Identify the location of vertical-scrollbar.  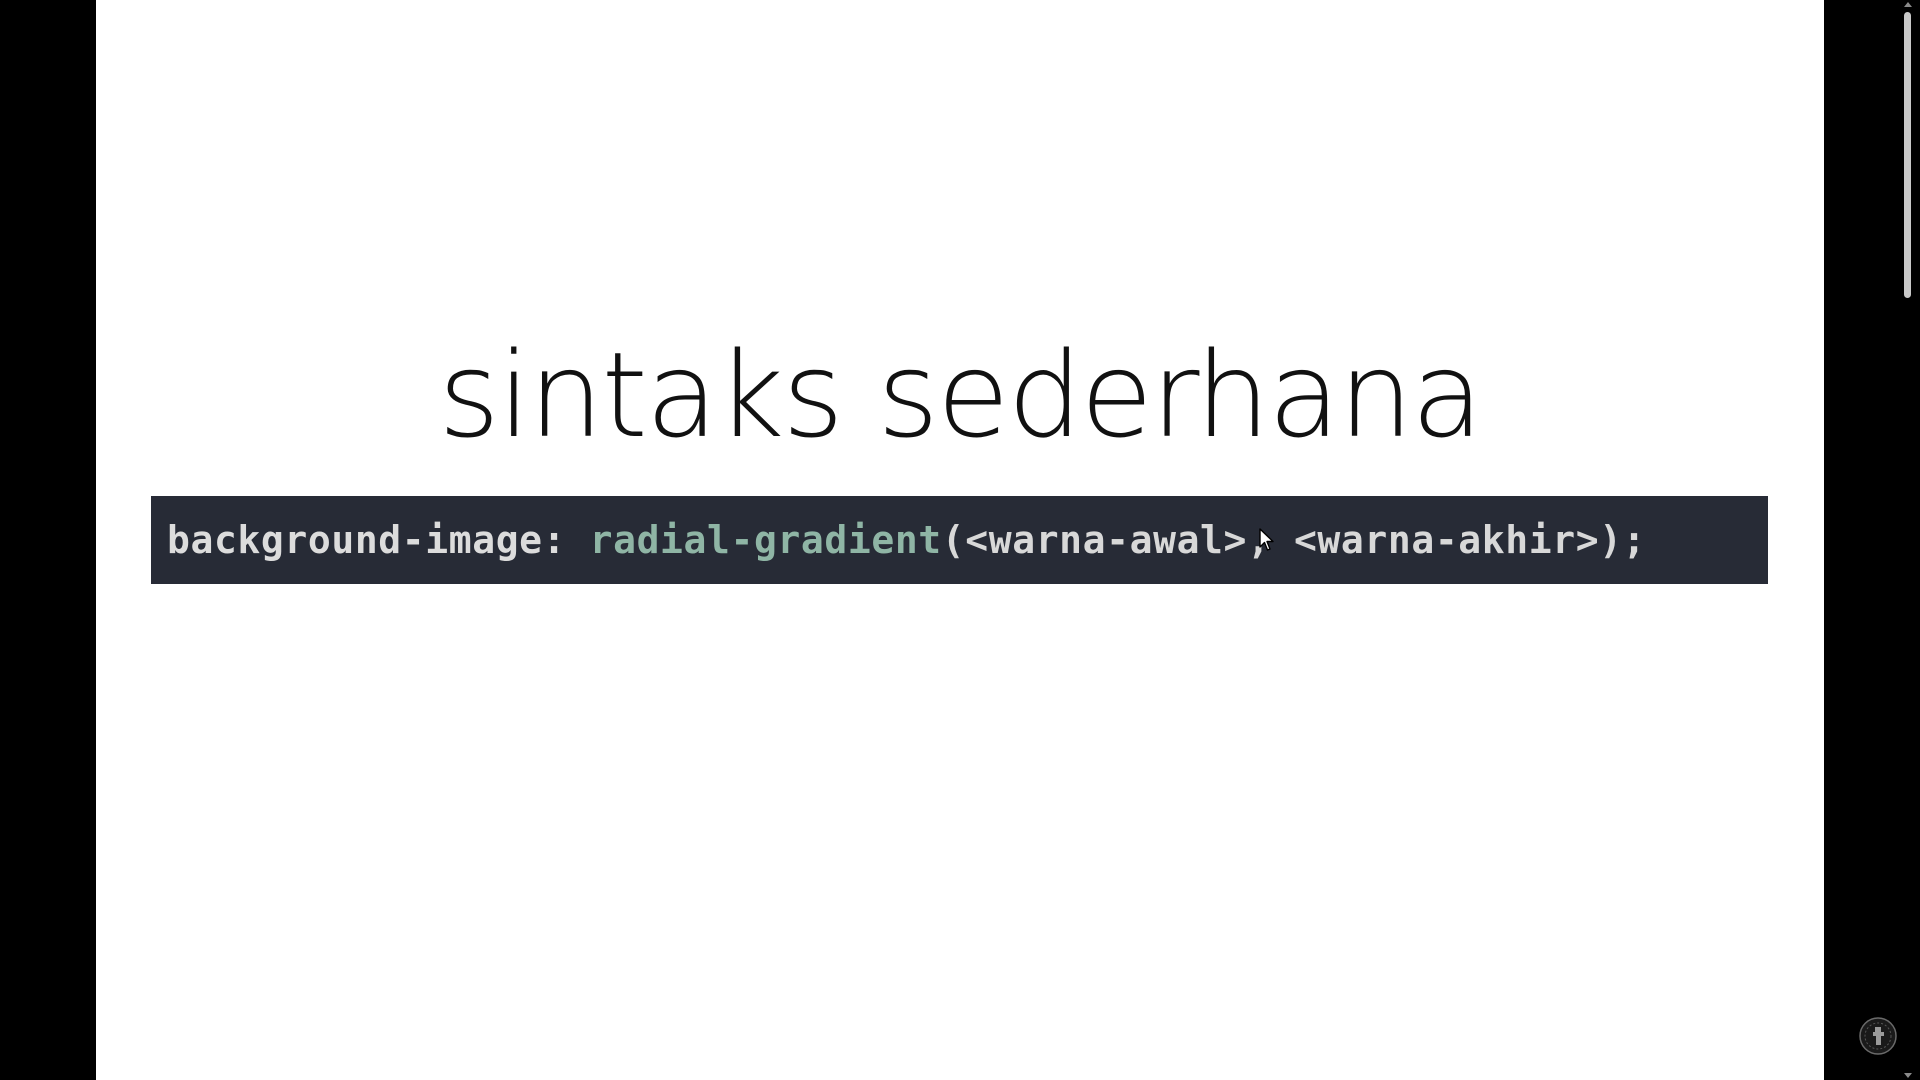
(1908, 540).